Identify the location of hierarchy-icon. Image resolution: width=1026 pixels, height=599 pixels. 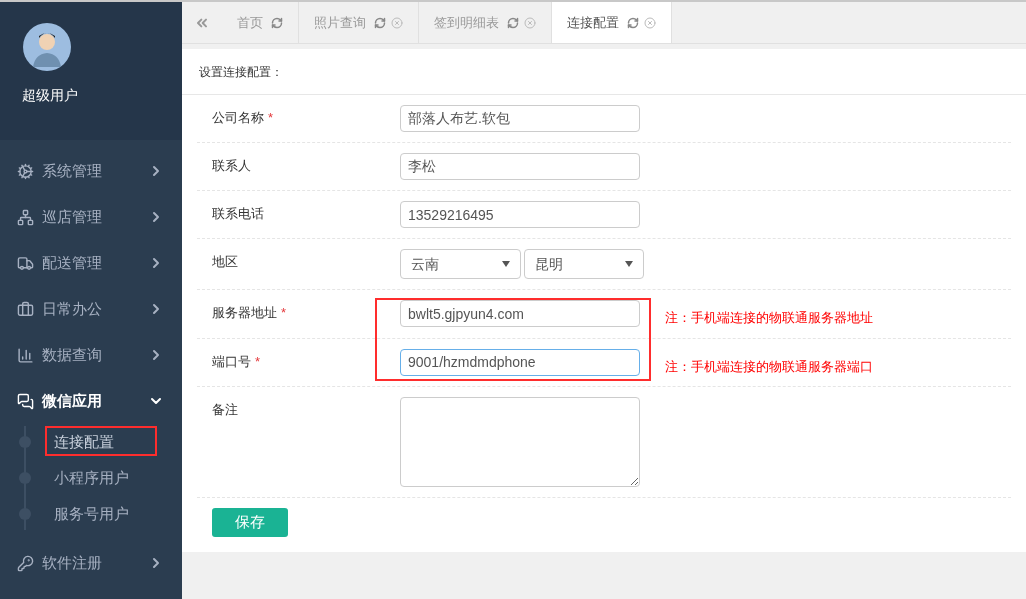
(25, 217).